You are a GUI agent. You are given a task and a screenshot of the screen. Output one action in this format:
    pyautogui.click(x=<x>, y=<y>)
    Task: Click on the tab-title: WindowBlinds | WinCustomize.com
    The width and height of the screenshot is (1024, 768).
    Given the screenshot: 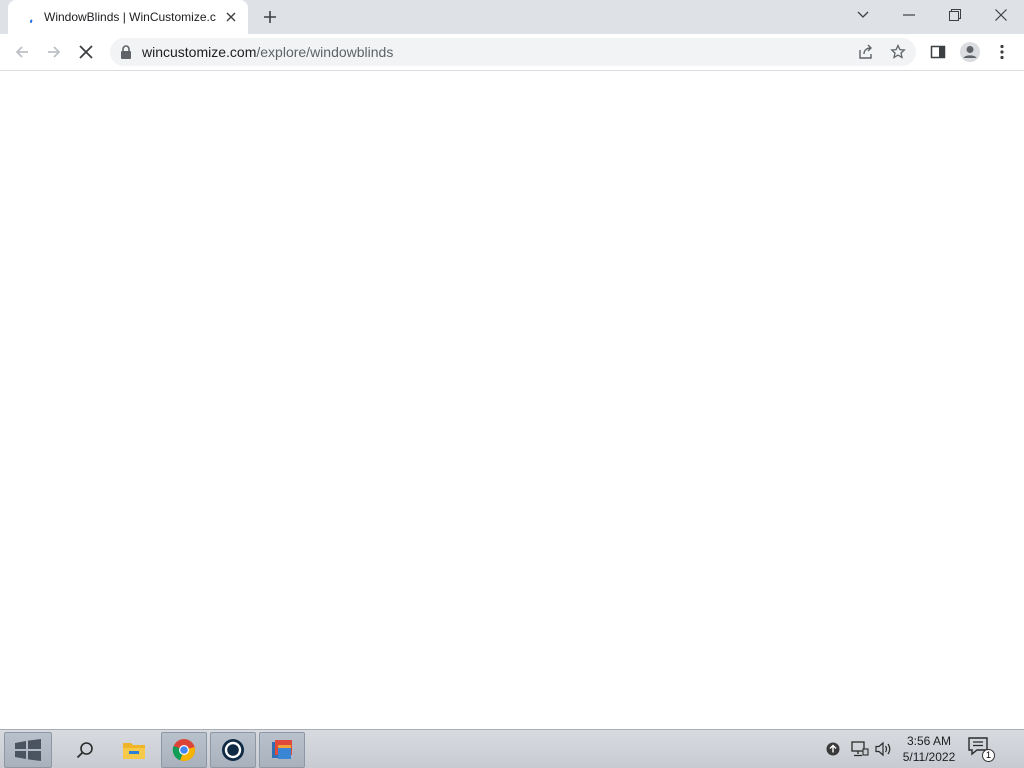 What is the action you would take?
    pyautogui.click(x=130, y=17)
    